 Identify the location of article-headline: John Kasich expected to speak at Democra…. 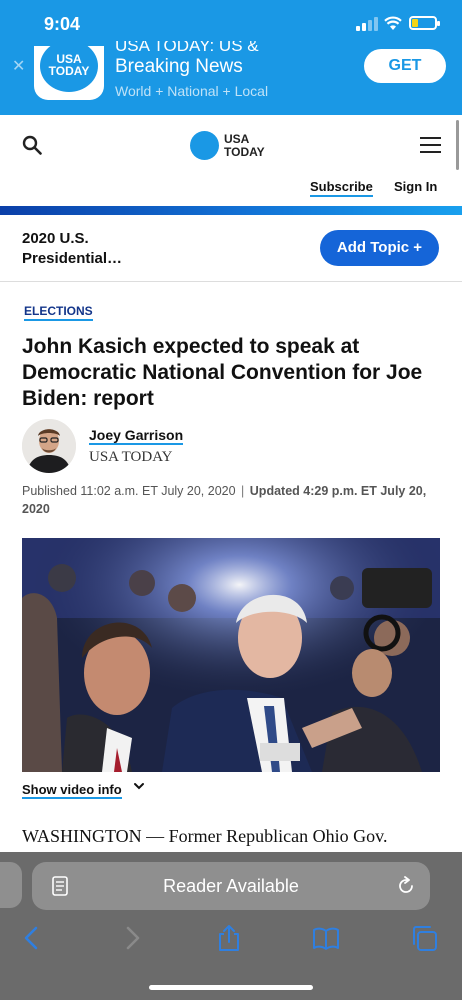
(222, 372).